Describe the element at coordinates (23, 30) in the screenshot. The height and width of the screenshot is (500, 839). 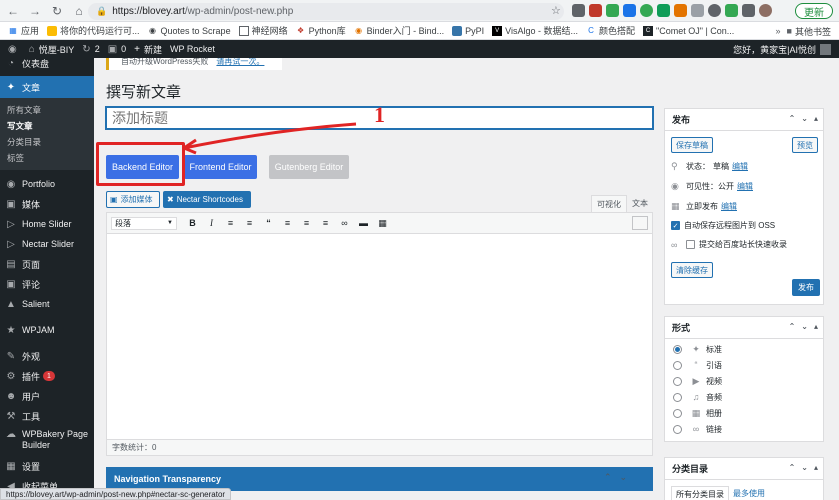
I see `bookmark-apps: ▦ 应用` at that location.